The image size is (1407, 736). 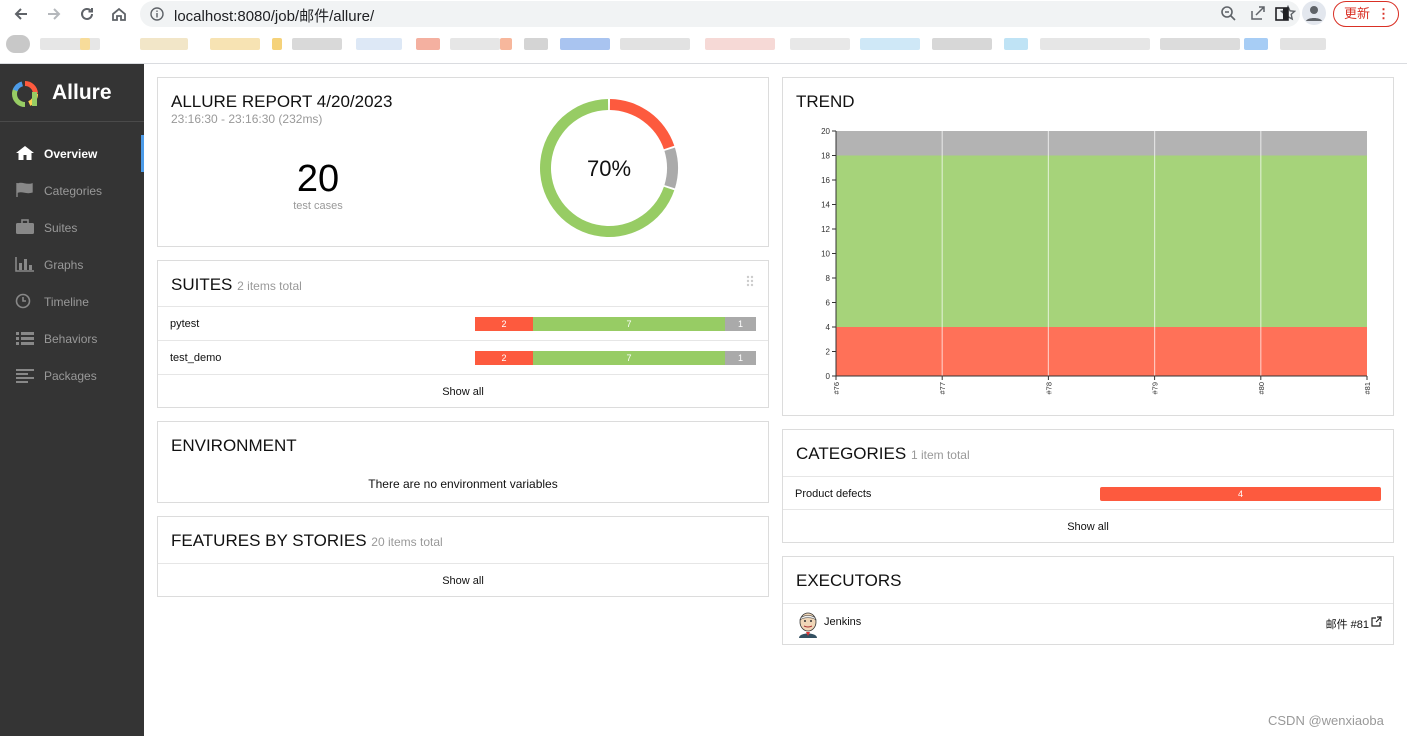 What do you see at coordinates (82, 92) in the screenshot?
I see `brand-name: Allure` at bounding box center [82, 92].